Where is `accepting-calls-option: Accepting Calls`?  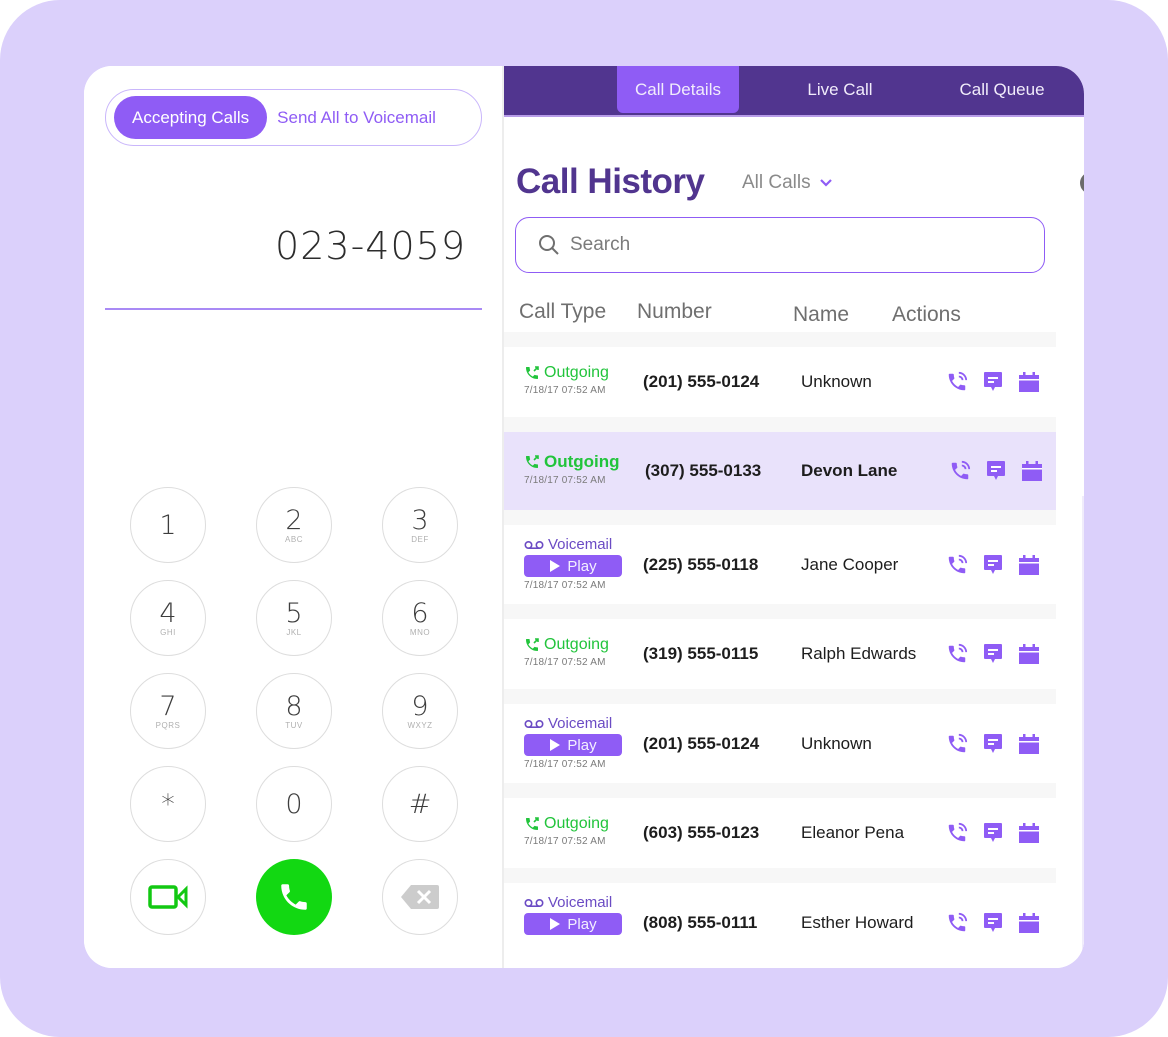 accepting-calls-option: Accepting Calls is located at coordinates (191, 117).